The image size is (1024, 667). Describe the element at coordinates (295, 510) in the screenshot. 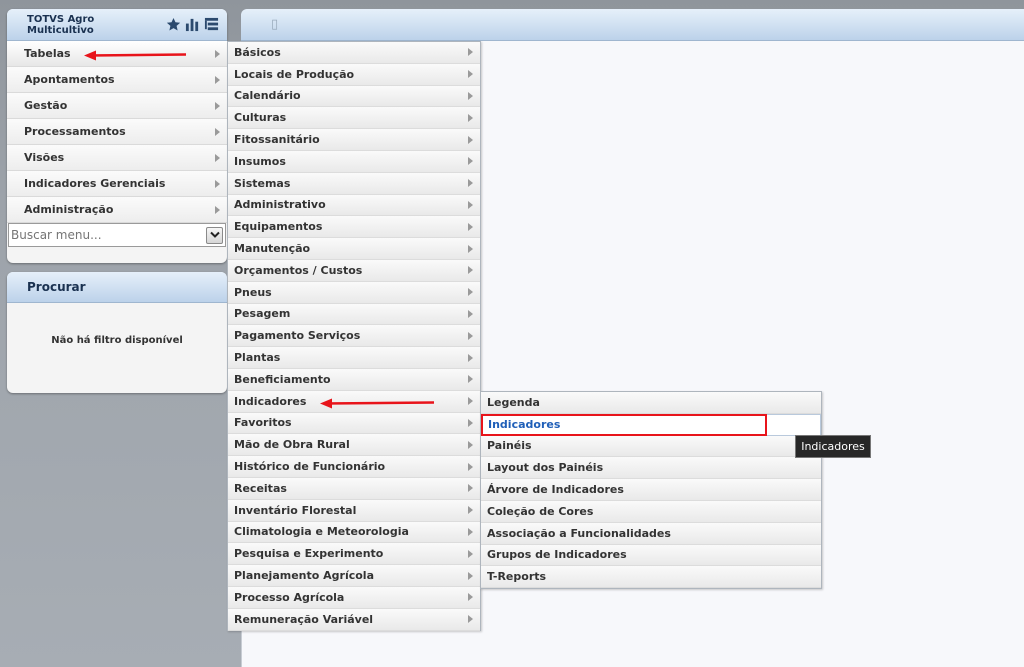

I see `submenu-item-label: Inventário Florestal` at that location.